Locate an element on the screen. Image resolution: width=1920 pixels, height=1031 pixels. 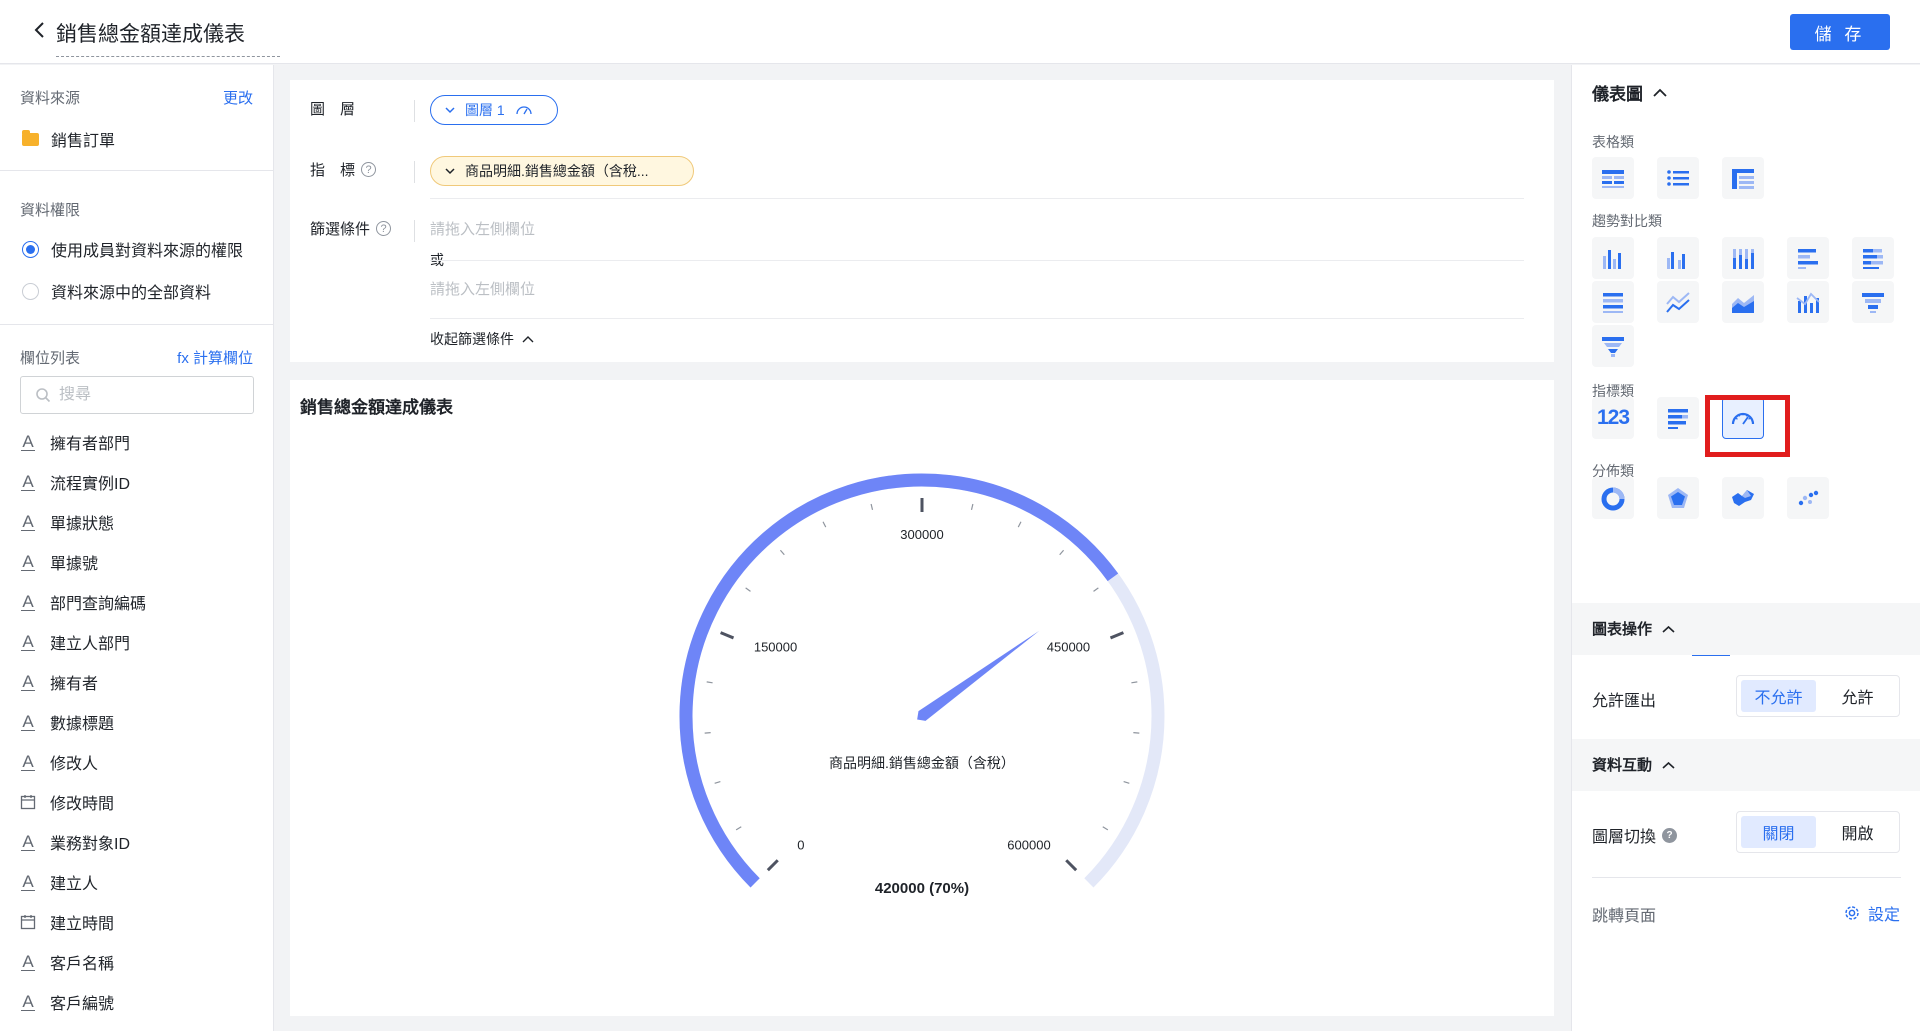
field-item: A 修改人 is located at coordinates (83, 762).